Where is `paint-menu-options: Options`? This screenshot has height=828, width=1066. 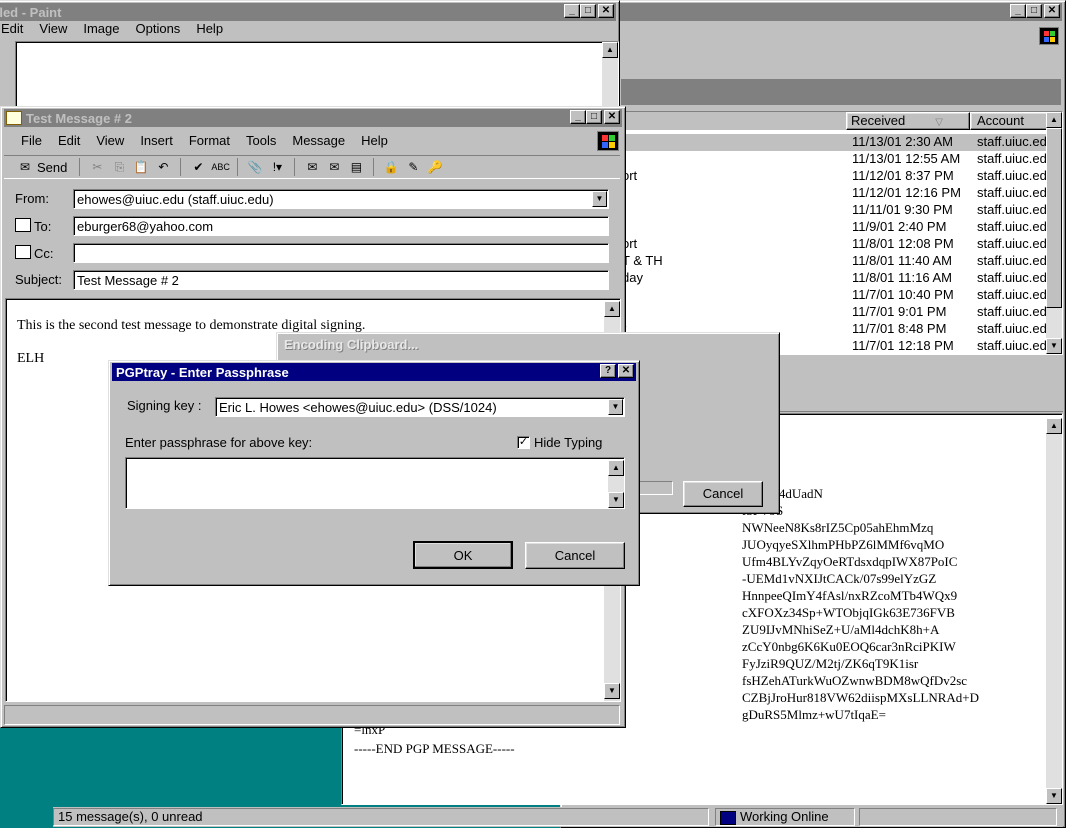
paint-menu-options: Options is located at coordinates (158, 28).